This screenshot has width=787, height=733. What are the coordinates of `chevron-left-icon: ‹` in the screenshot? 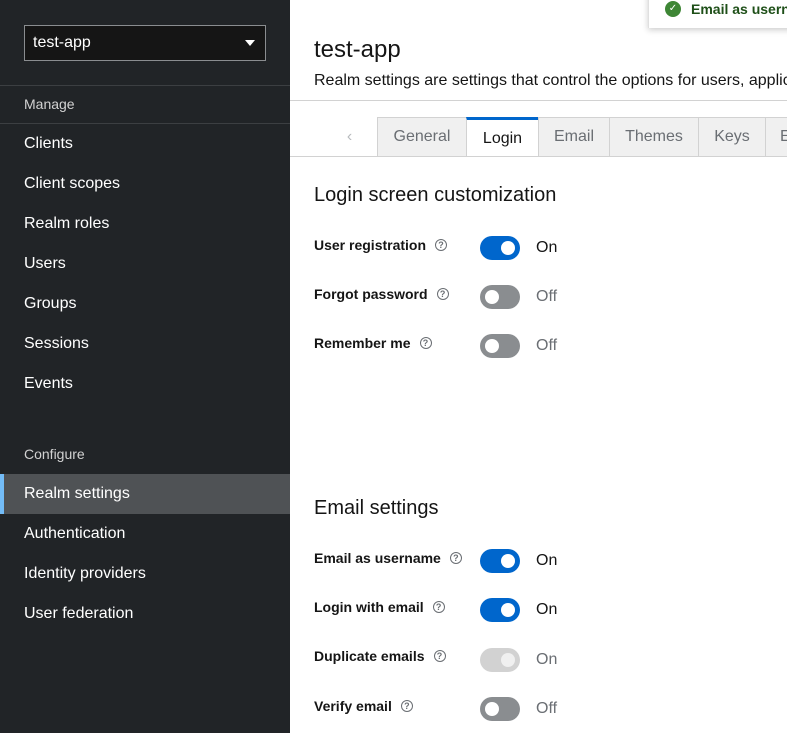 It's located at (349, 136).